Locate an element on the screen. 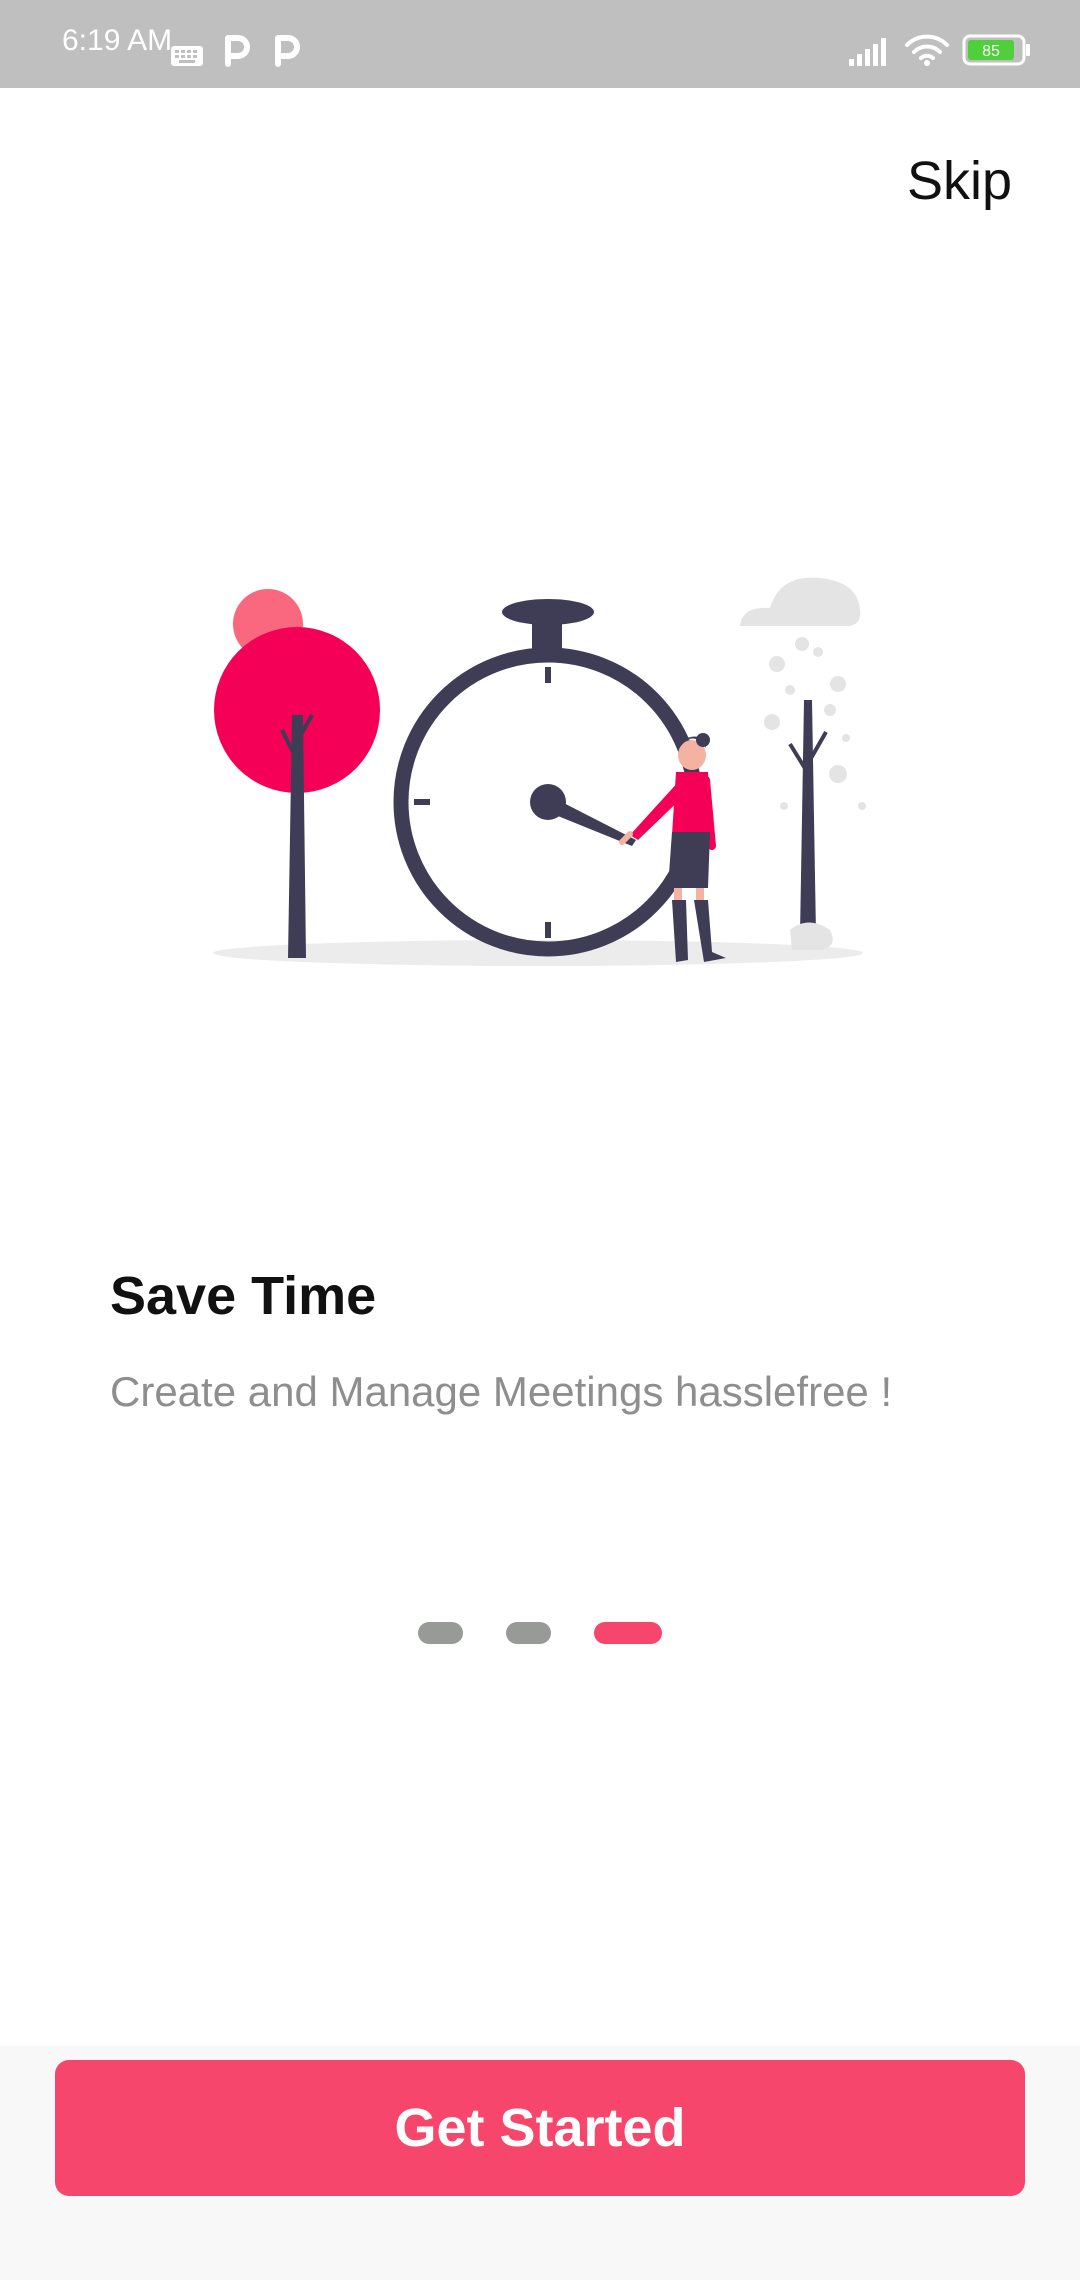 The image size is (1080, 2280). battery-icon: 85 is located at coordinates (996, 50).